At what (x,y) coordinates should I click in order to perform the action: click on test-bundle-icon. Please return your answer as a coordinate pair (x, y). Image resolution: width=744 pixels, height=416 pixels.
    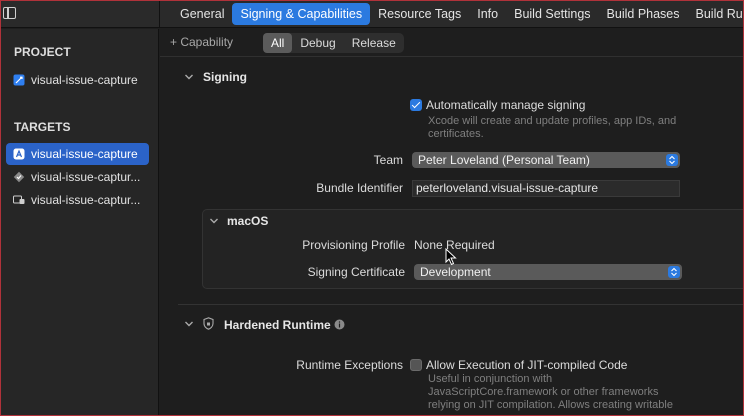
    Looking at the image, I should click on (19, 177).